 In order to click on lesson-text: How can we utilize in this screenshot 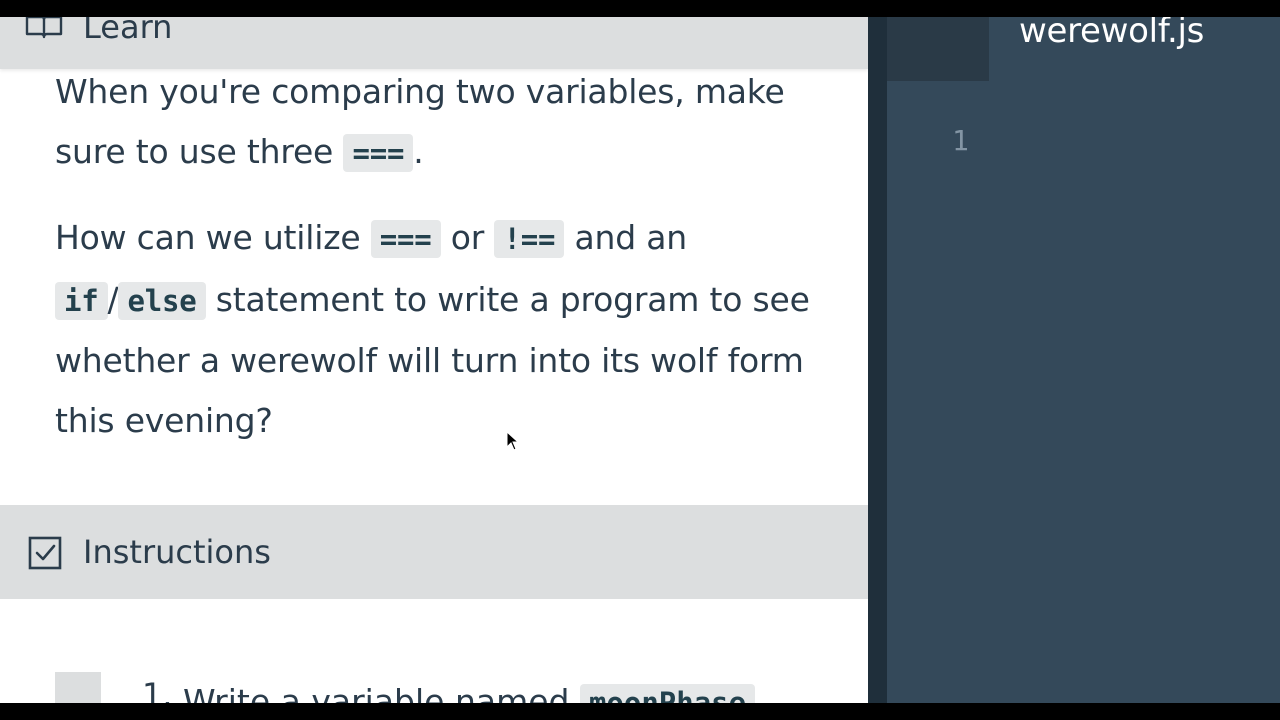, I will do `click(213, 237)`.